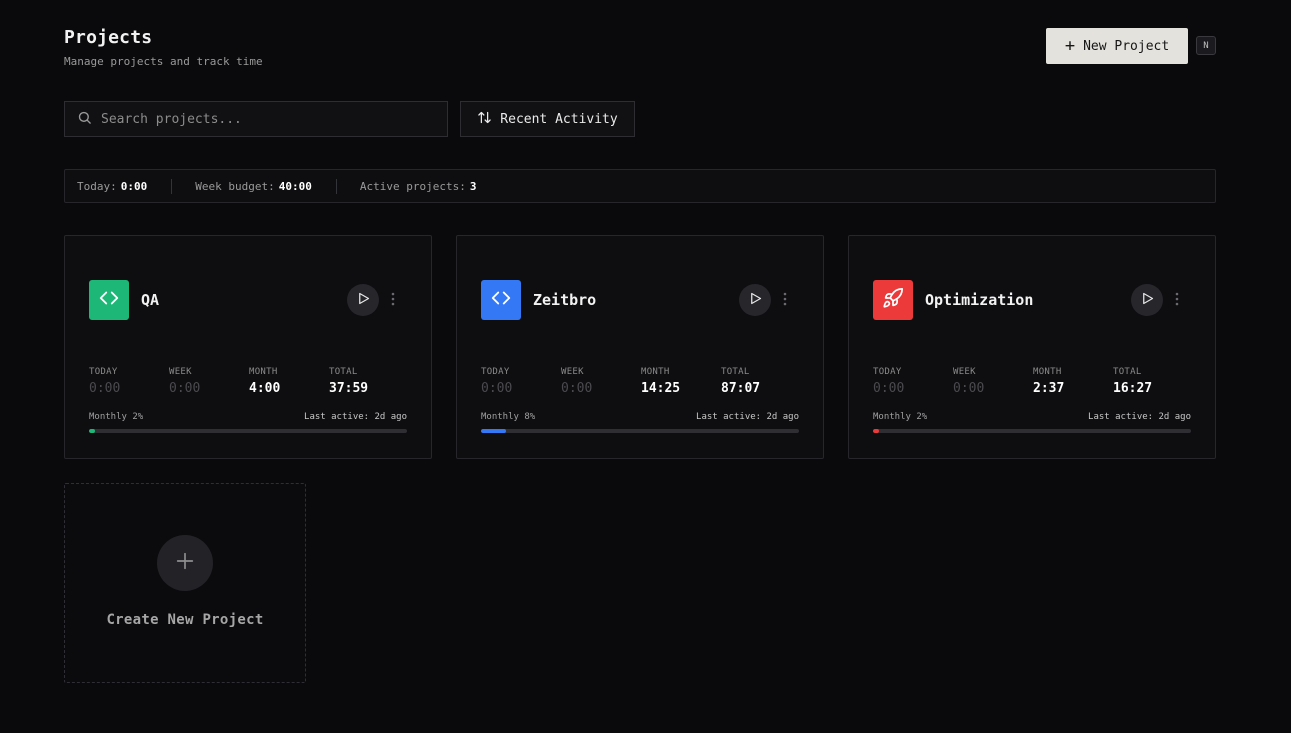  I want to click on search-box, so click(256, 119).